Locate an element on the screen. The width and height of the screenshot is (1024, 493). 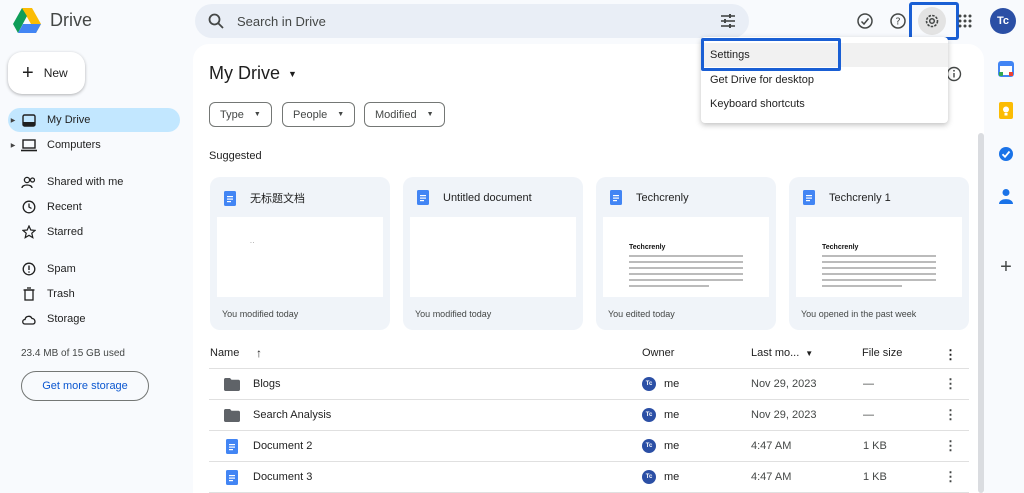
column-header-name: Name is located at coordinates (224, 353).